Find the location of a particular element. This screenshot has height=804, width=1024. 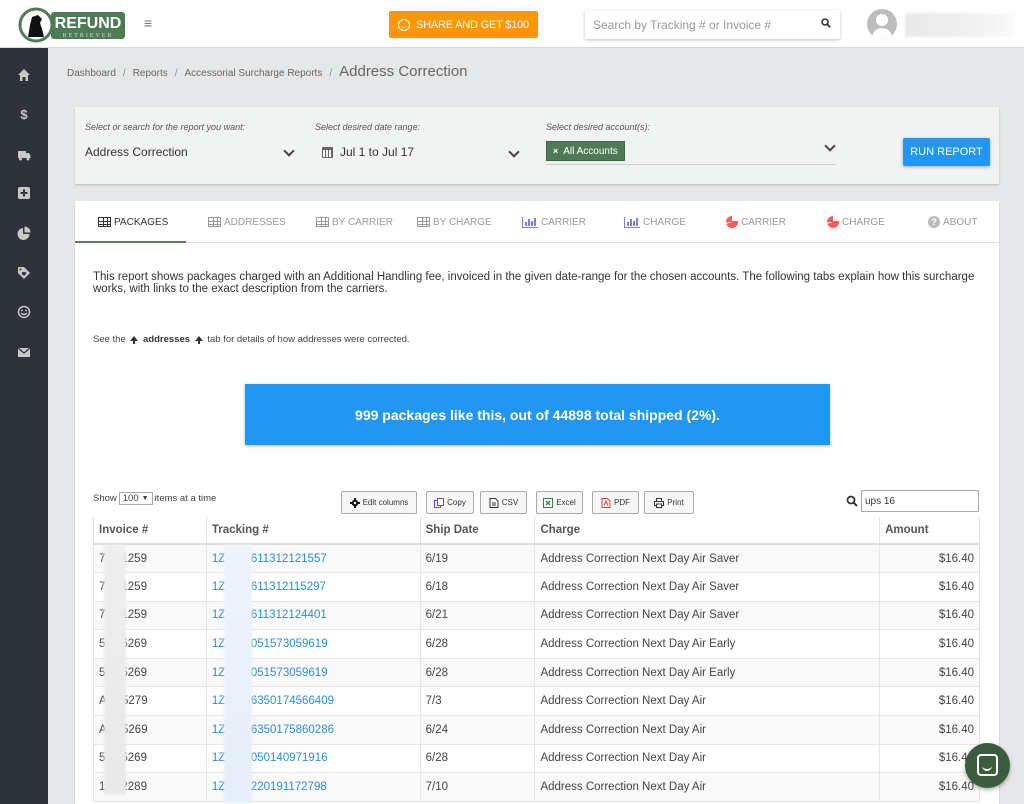

search-icon is located at coordinates (826, 23).